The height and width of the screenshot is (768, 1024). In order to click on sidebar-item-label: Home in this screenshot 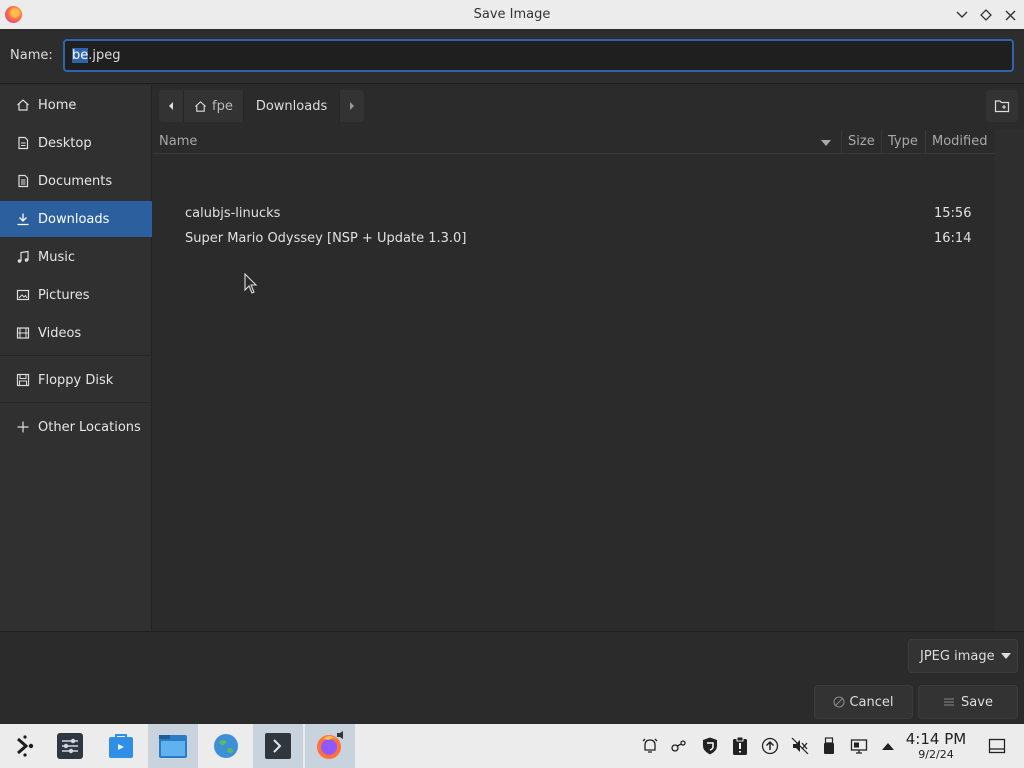, I will do `click(57, 105)`.